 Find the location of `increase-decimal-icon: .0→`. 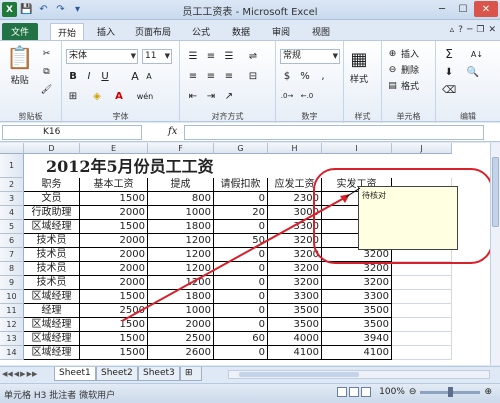

increase-decimal-icon: .0→ is located at coordinates (287, 96).